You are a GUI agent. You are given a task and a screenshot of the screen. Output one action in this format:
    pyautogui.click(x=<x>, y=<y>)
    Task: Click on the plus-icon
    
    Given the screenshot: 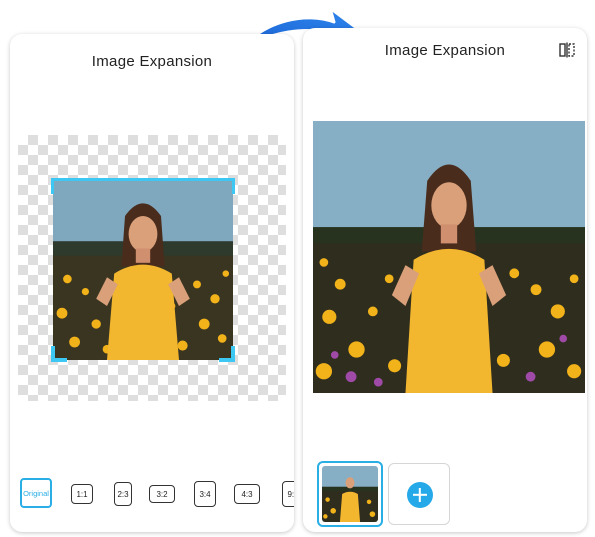 What is the action you would take?
    pyautogui.click(x=420, y=495)
    